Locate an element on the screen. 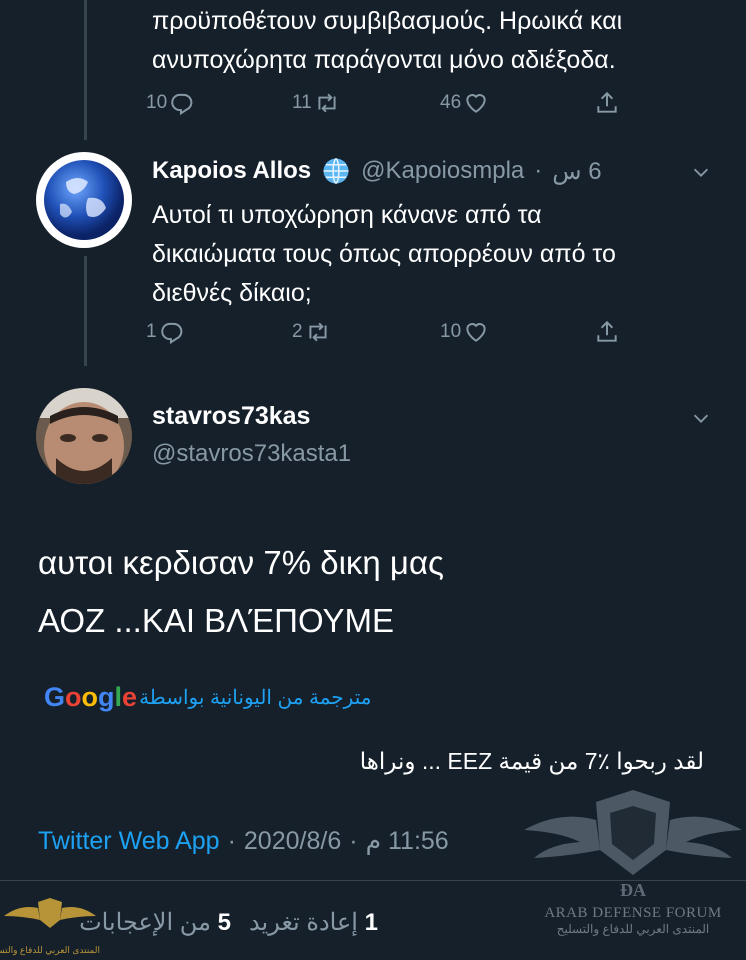 The image size is (746, 960). watermark-small-text: المنتدى العربي للدفاع والتسليح is located at coordinates (50, 950).